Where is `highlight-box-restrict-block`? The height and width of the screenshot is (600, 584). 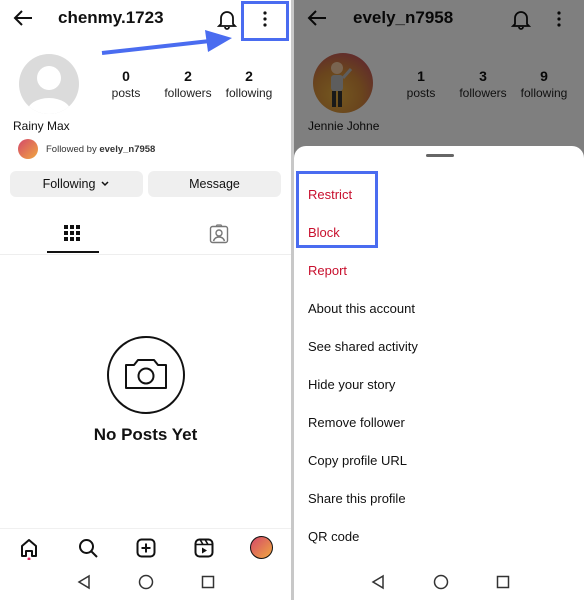 highlight-box-restrict-block is located at coordinates (337, 209).